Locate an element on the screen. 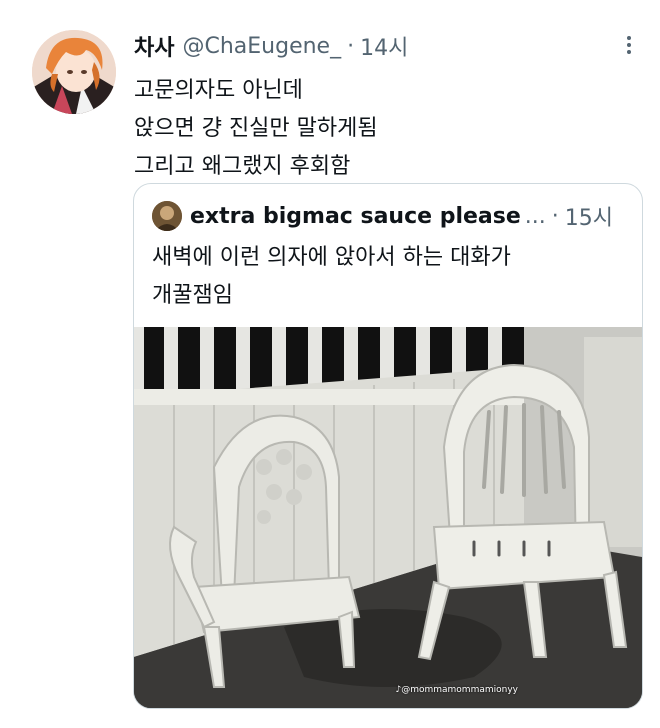 The width and height of the screenshot is (660, 728). user-handle: @ChaEugene_ is located at coordinates (261, 46).